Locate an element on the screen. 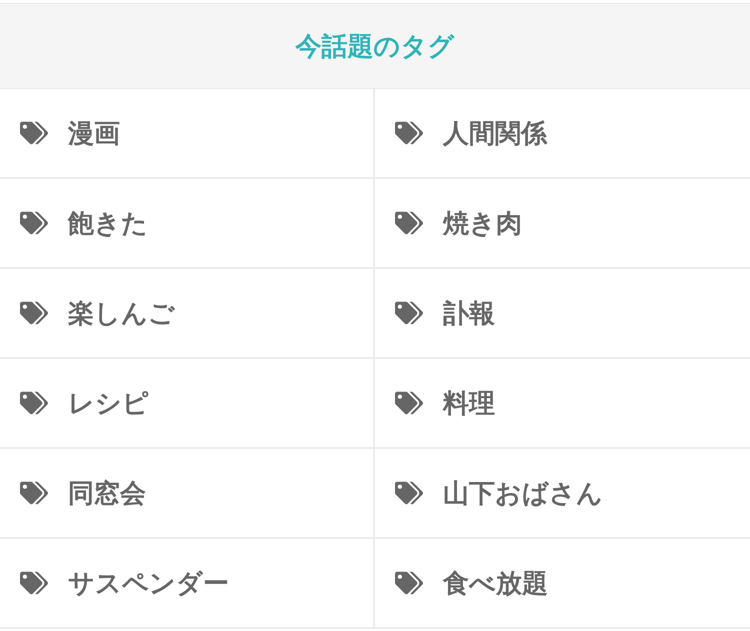  tag-link: 料理 is located at coordinates (562, 404).